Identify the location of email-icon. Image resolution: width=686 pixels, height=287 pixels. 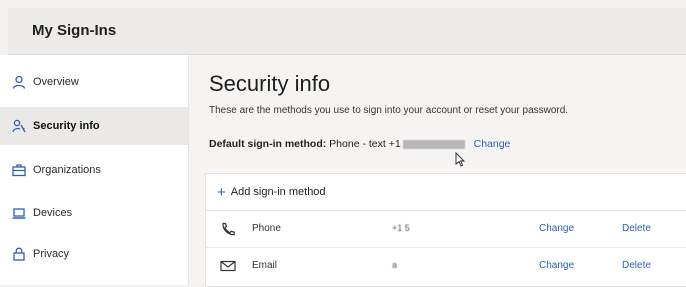
(228, 266).